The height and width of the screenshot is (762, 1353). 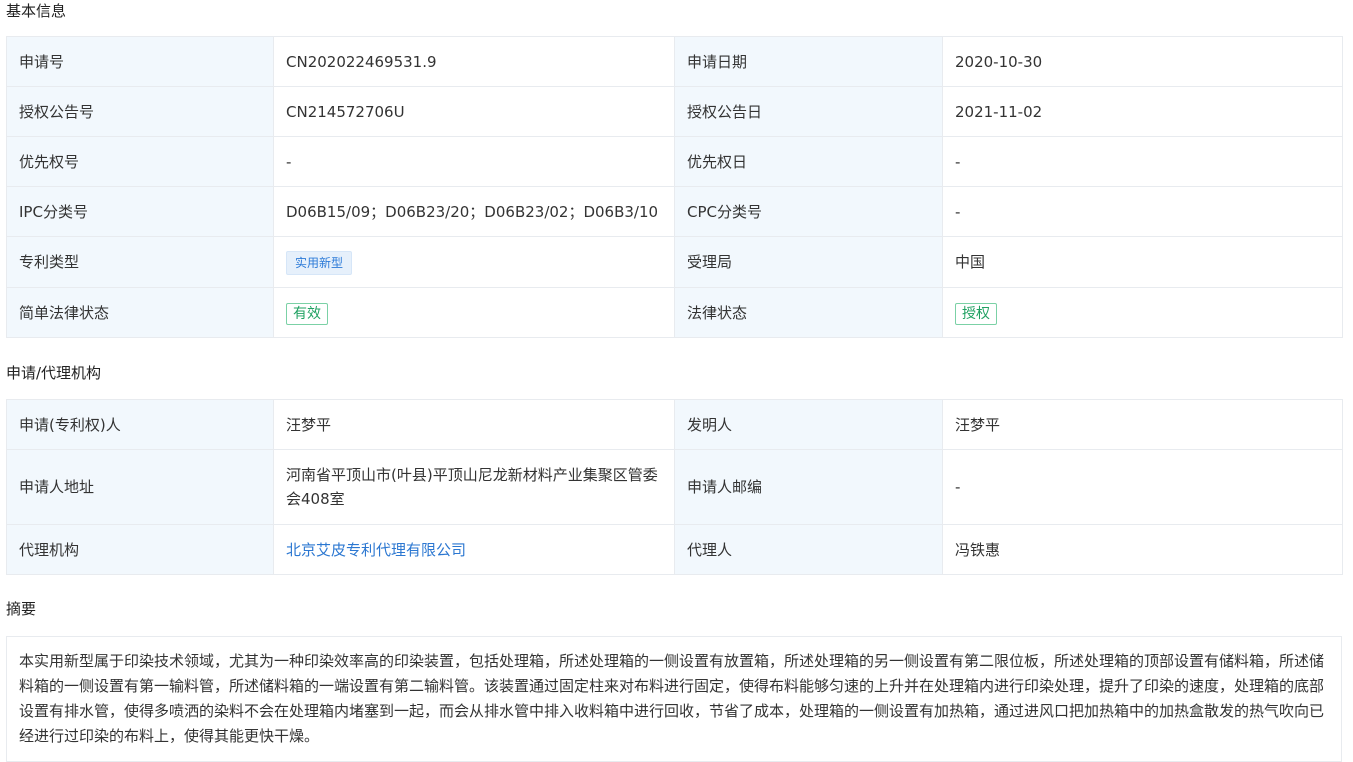 I want to click on table-row: 代理机构 北京艾皮专利代理有限公司 代理人 冯铁惠, so click(x=674, y=549).